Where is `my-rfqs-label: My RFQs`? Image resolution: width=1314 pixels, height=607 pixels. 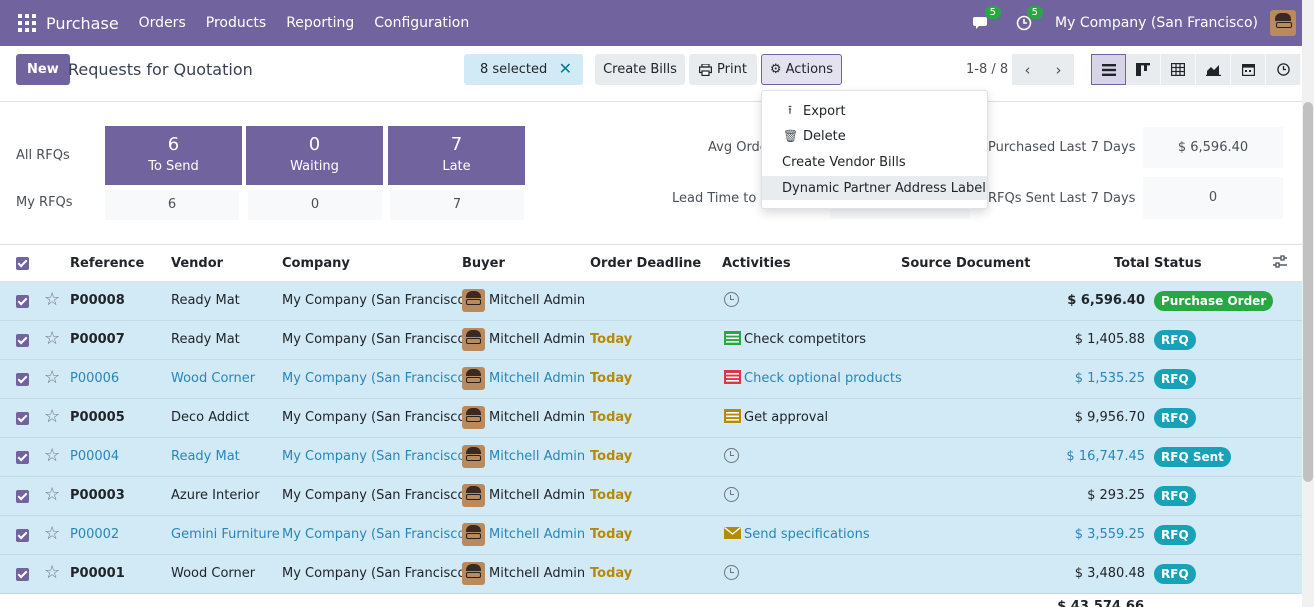
my-rfqs-label: My RFQs is located at coordinates (44, 202).